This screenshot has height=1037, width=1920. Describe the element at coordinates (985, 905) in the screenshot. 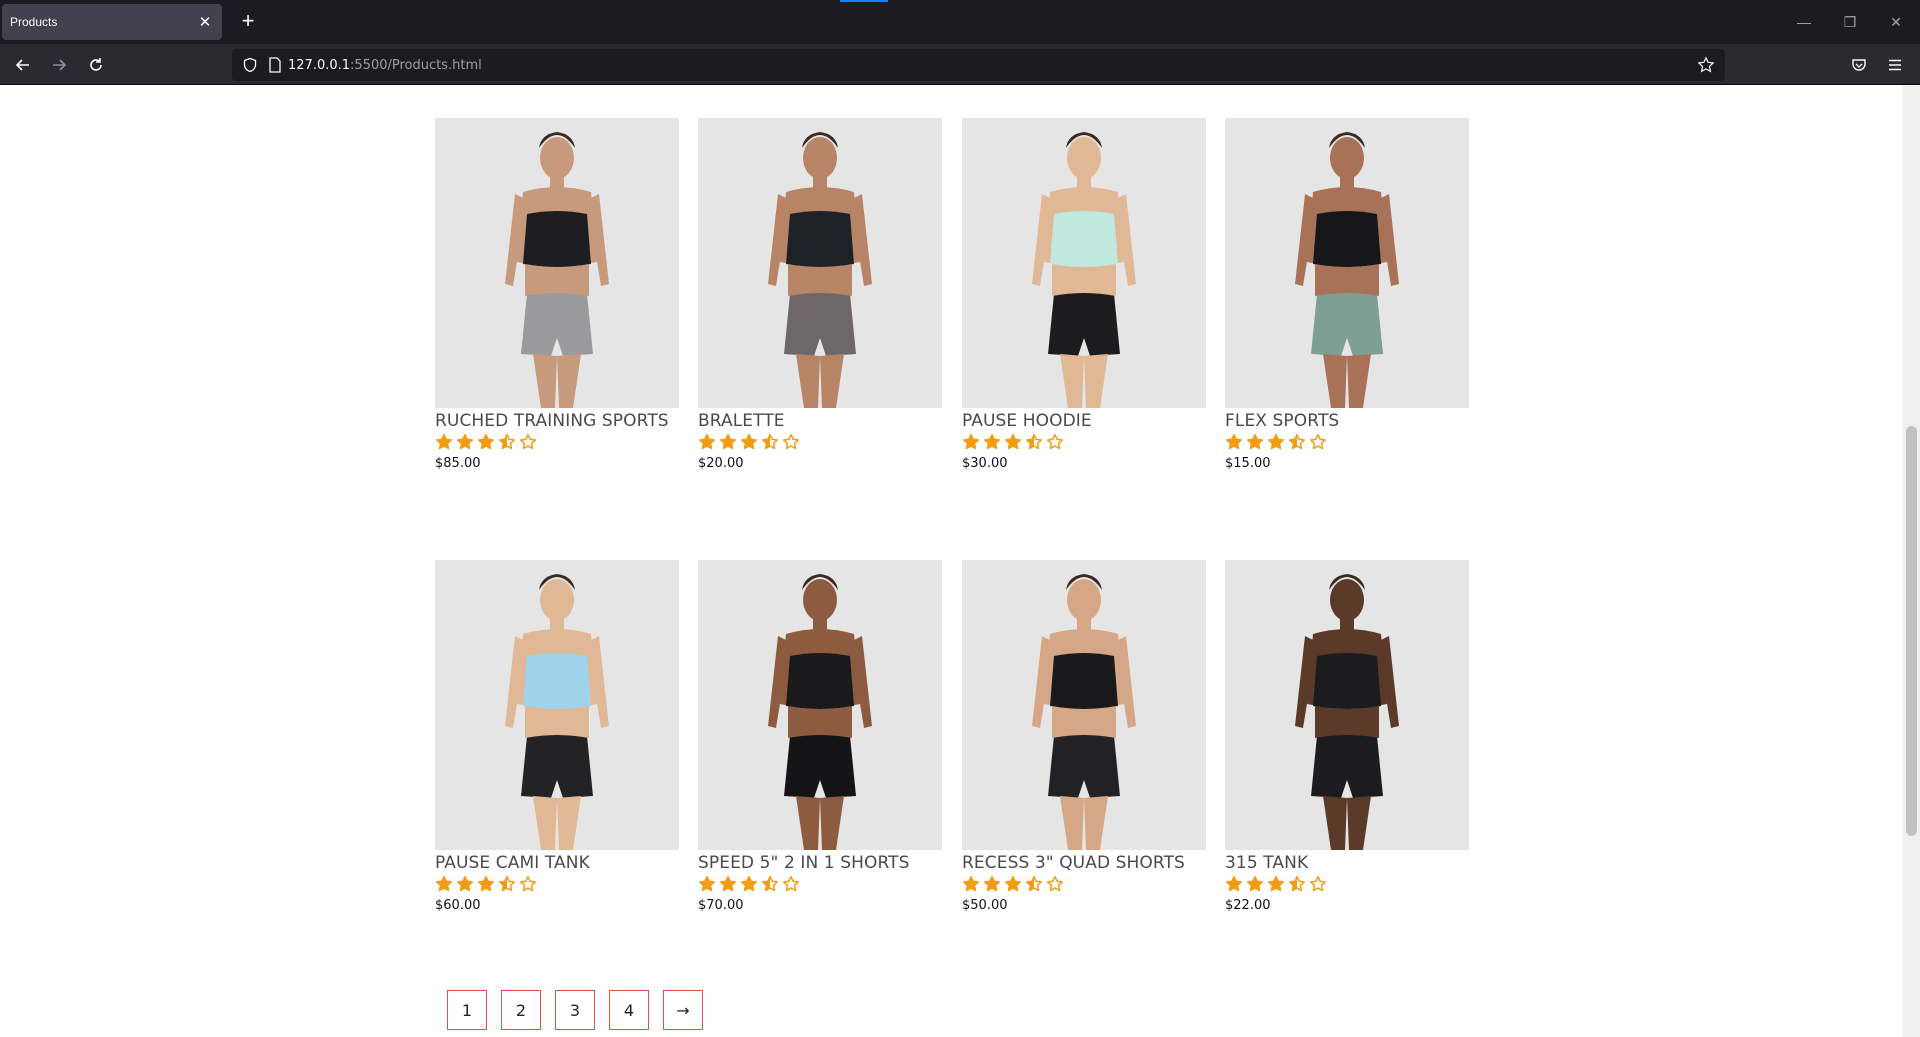

I see `product-price: $50.00` at that location.